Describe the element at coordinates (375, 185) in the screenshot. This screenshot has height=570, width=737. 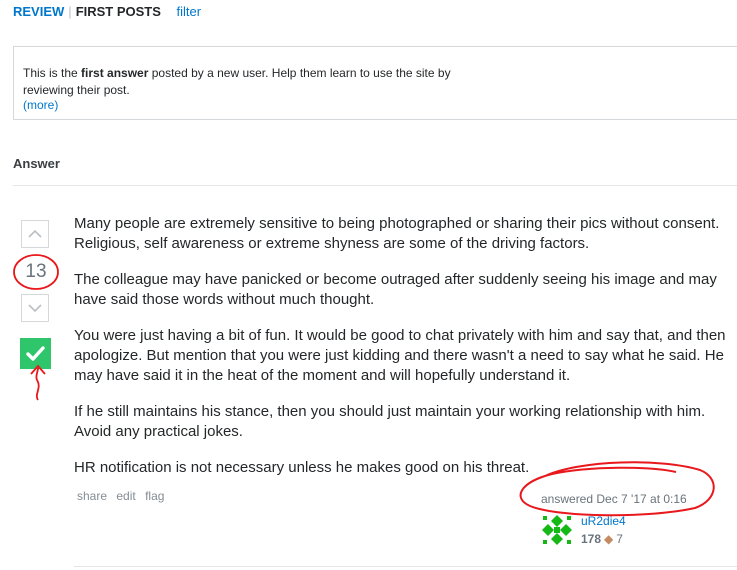
I see `heading-divider` at that location.